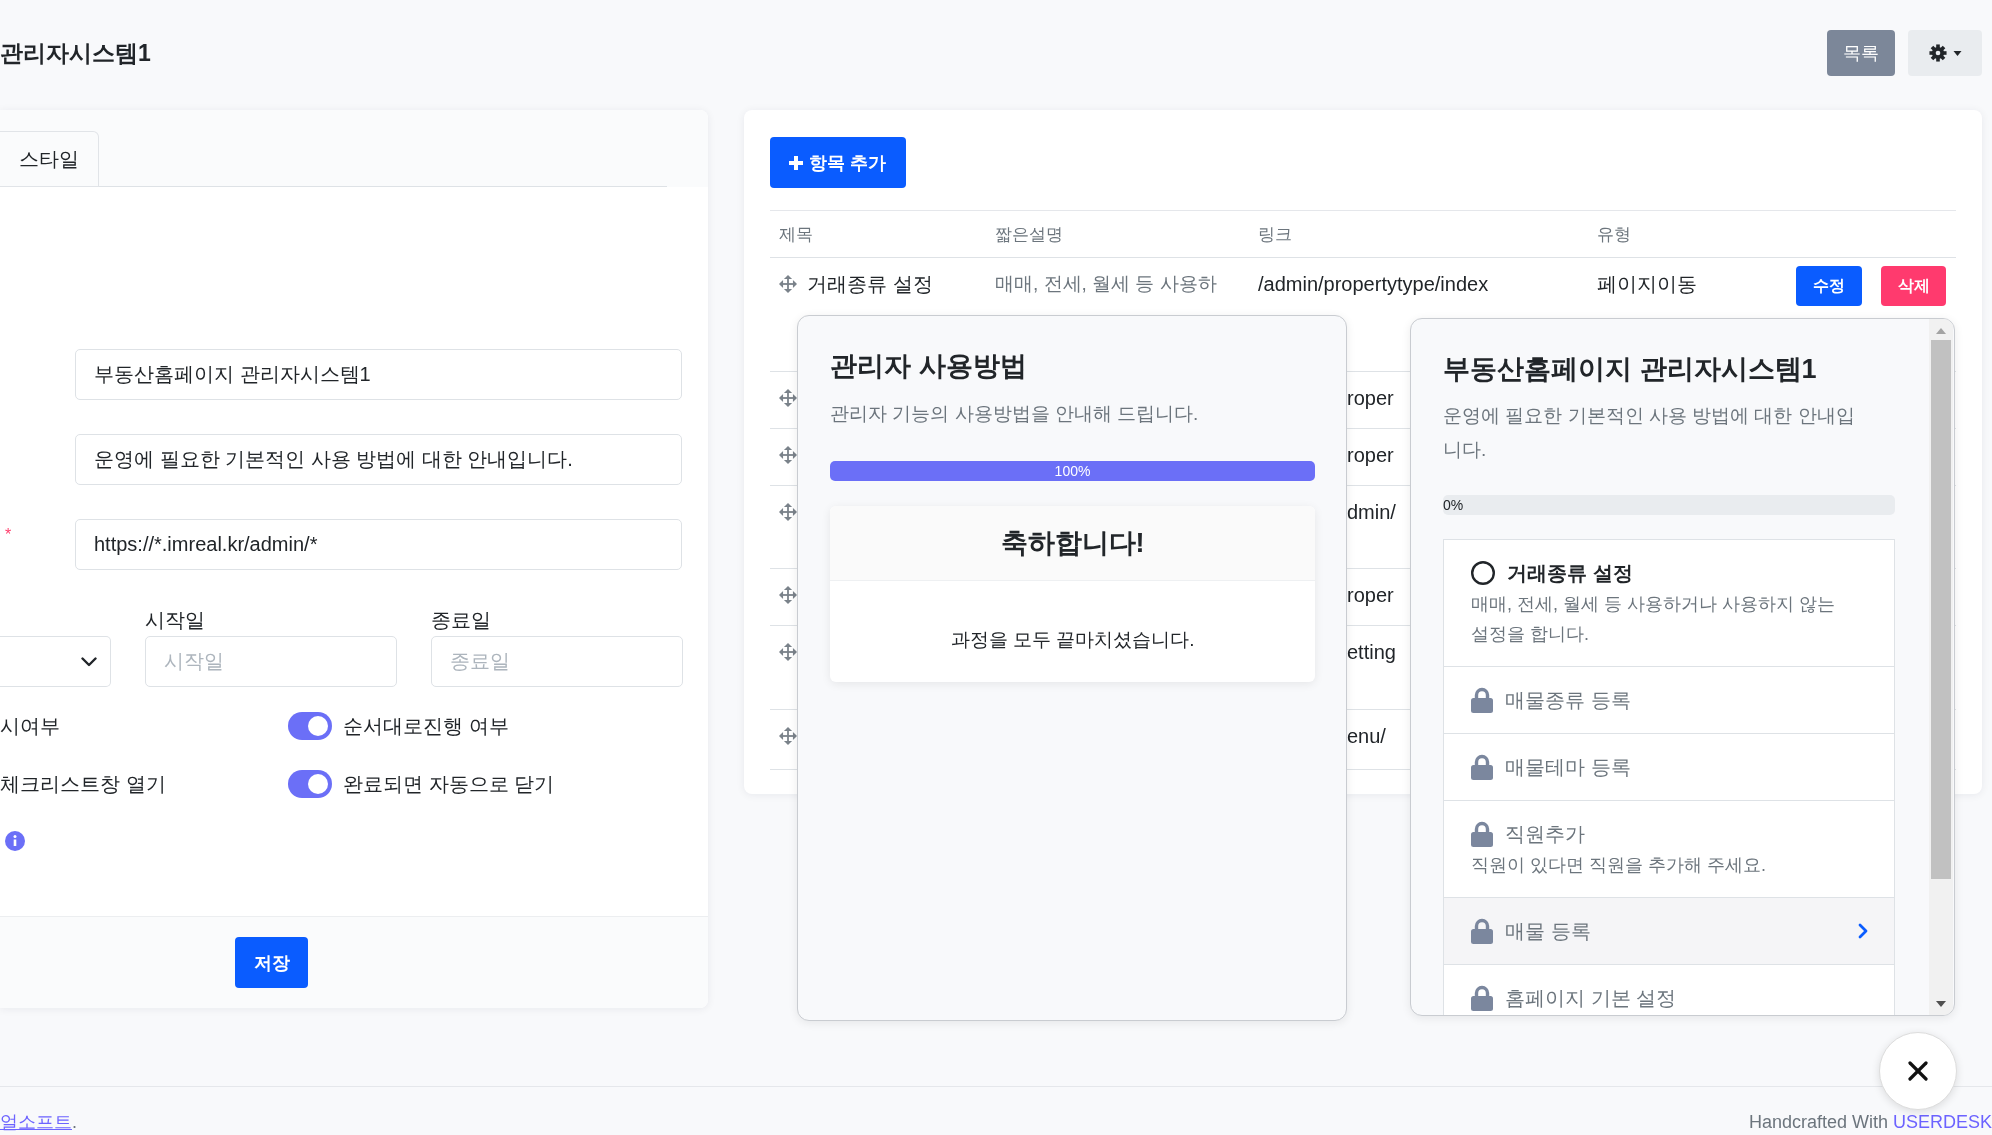  I want to click on step-title: 매물 등록, so click(1548, 931).